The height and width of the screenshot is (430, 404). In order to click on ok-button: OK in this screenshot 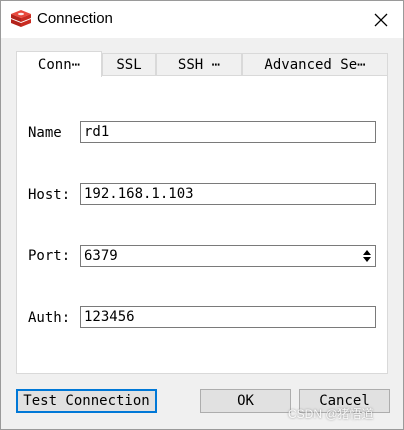, I will do `click(245, 401)`.